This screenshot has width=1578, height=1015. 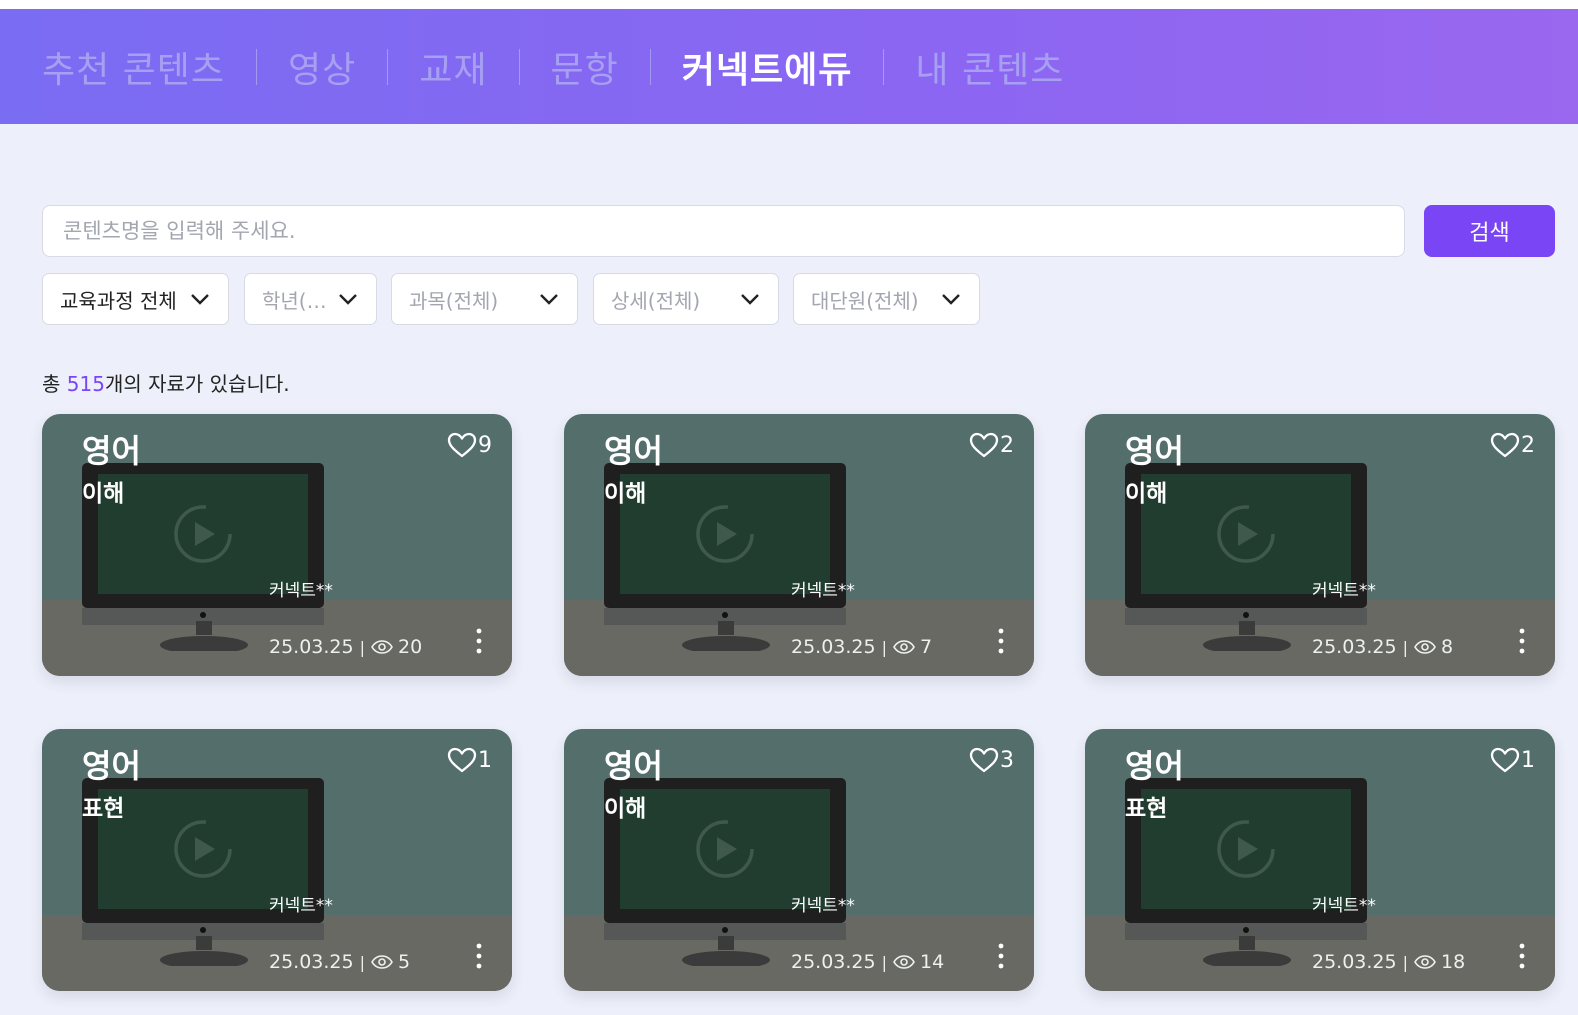 I want to click on like-button: 3, so click(x=991, y=760).